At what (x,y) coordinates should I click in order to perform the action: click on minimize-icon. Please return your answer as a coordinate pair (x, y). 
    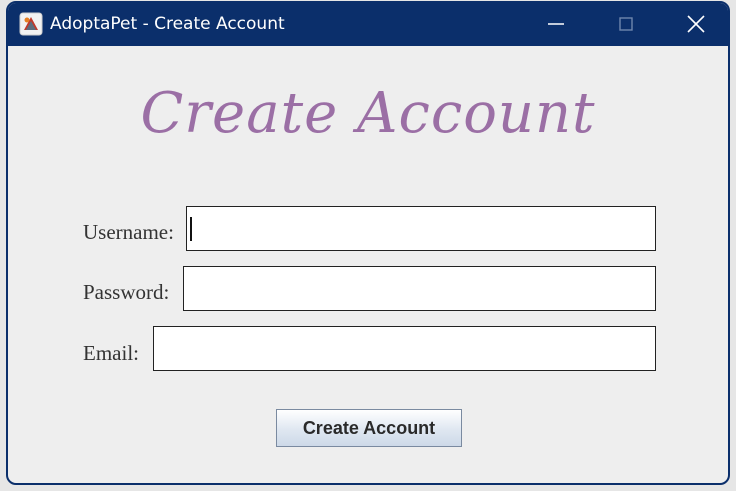
    Looking at the image, I should click on (556, 24).